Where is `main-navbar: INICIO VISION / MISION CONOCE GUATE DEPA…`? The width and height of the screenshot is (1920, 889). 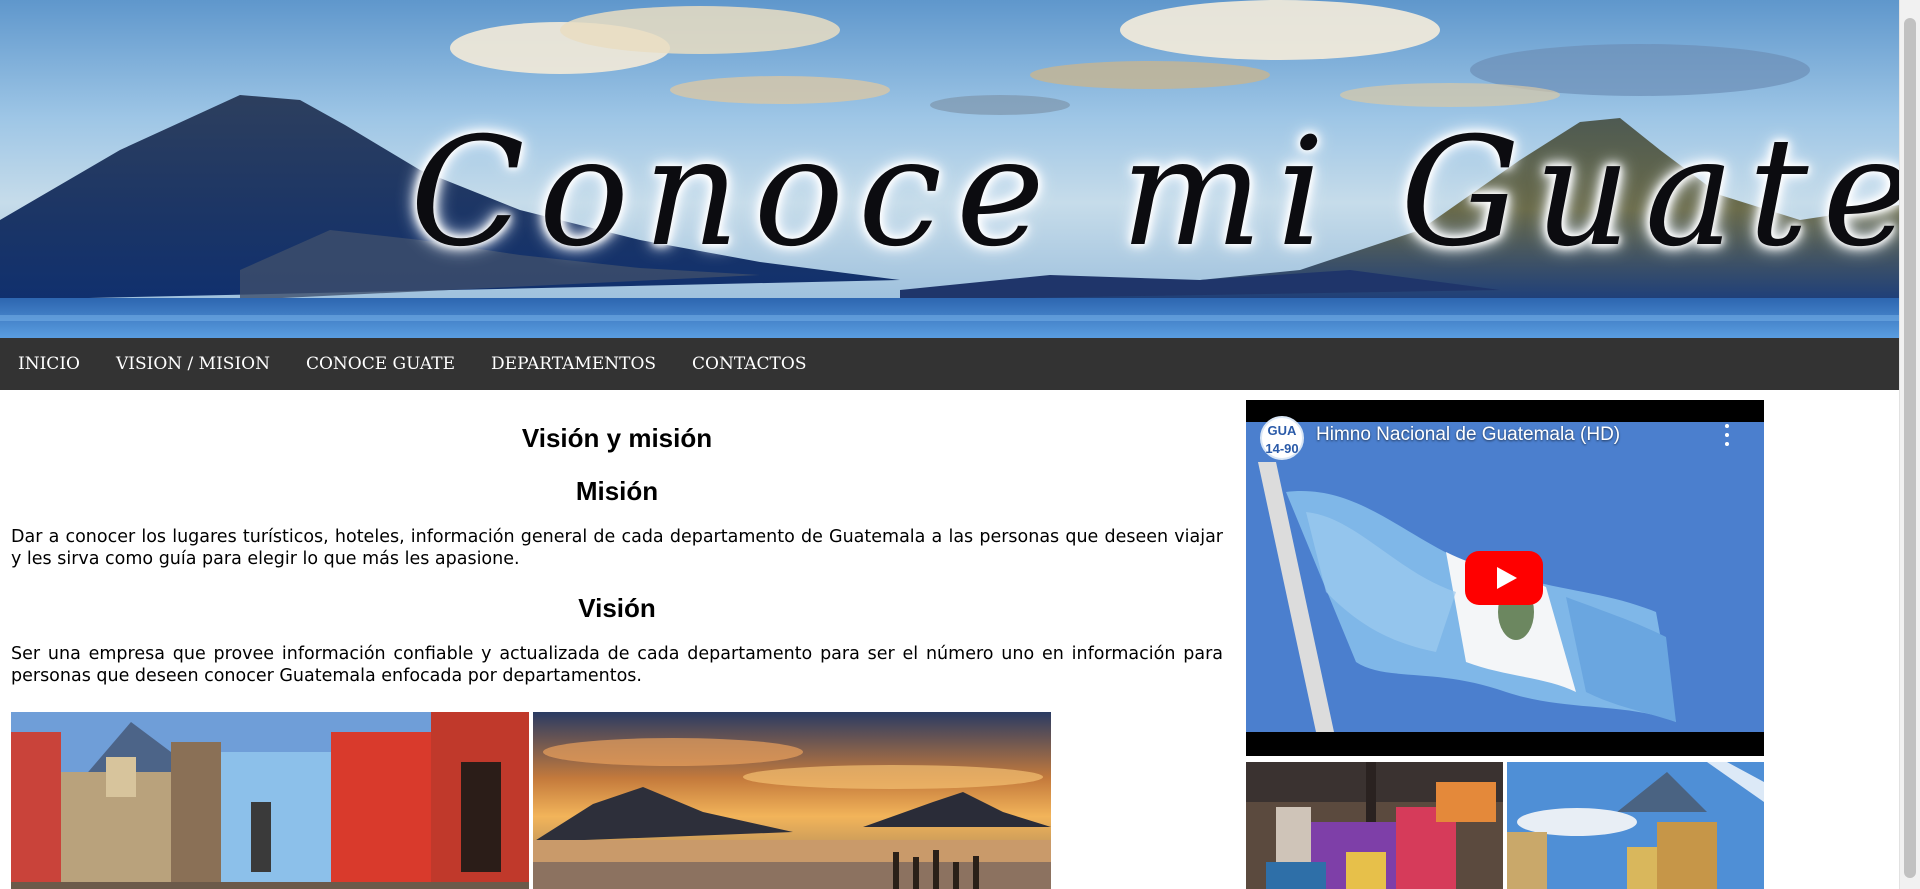
main-navbar: INICIO VISION / MISION CONOCE GUATE DEPA… is located at coordinates (949, 364).